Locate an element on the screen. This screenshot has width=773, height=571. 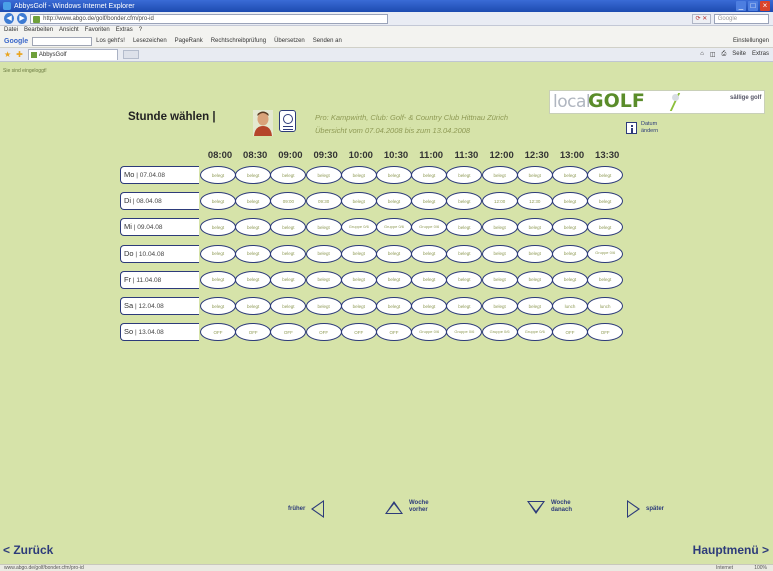
menu-item: Favoriten is located at coordinates (97, 30).